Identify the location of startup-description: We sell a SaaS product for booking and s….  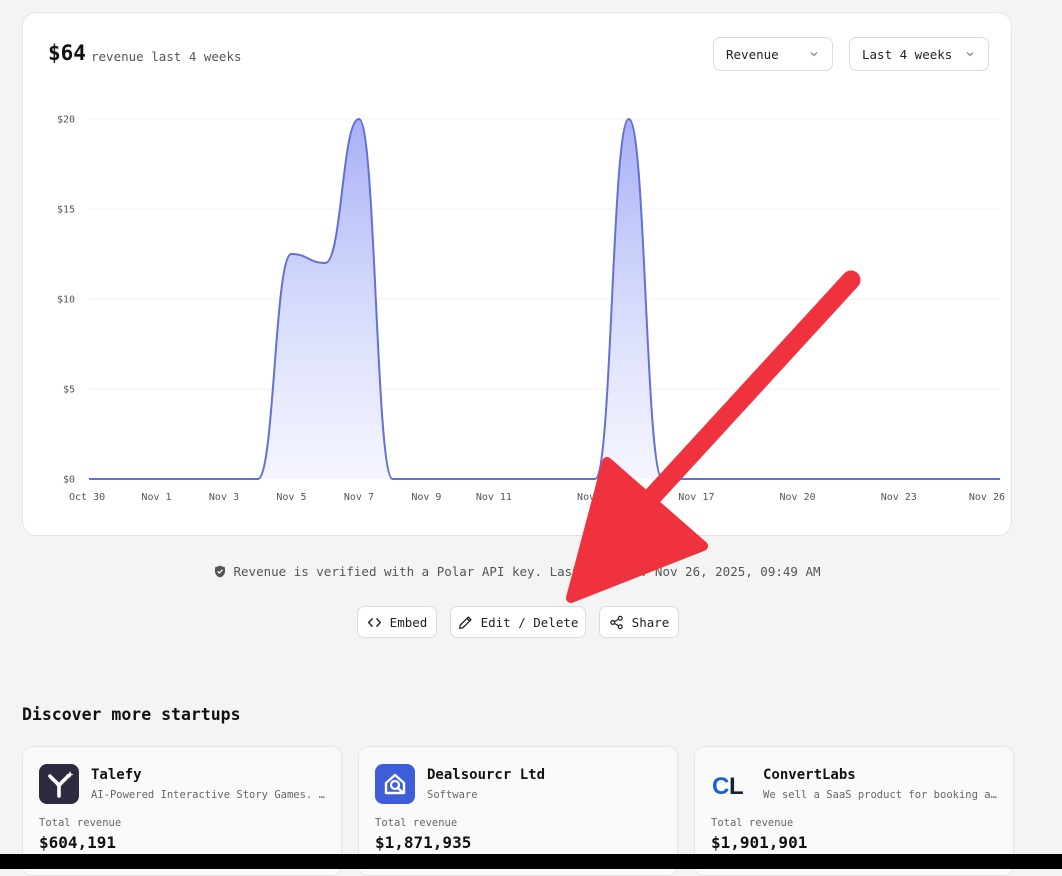
(883, 795).